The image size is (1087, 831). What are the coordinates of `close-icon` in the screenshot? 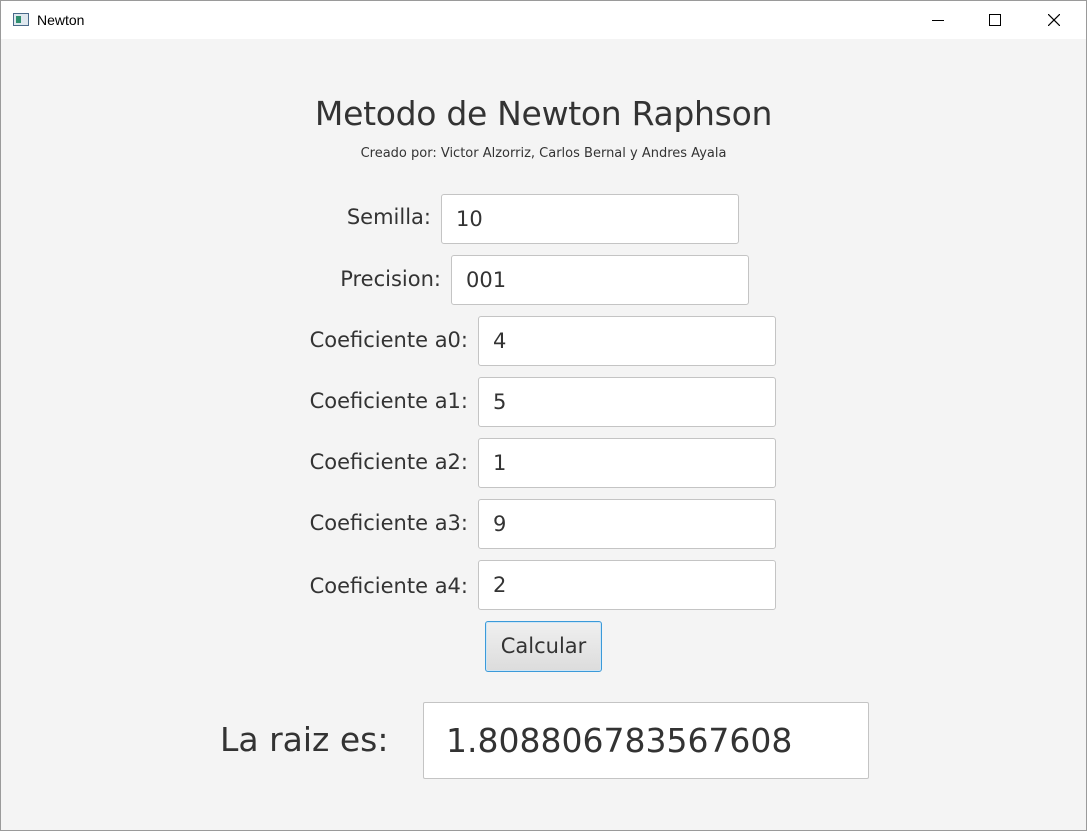 It's located at (1054, 20).